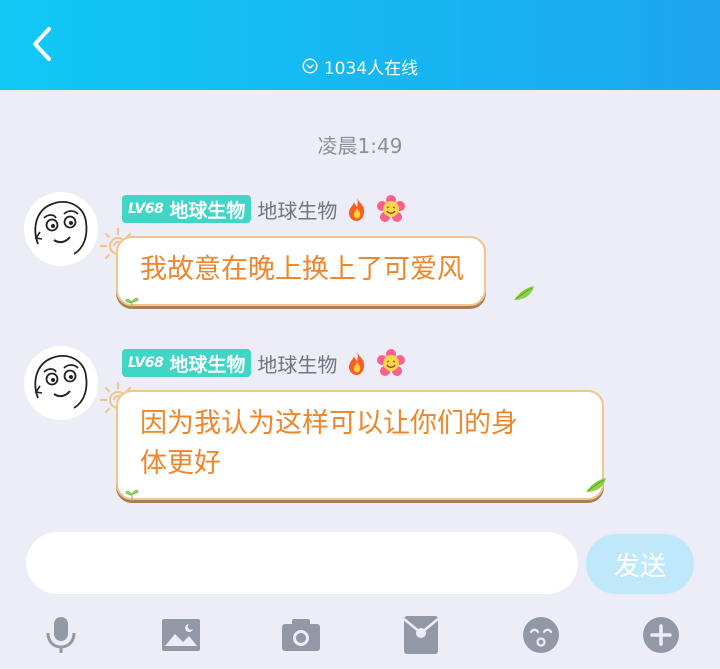 Image resolution: width=720 pixels, height=669 pixels. I want to click on composer-bar: 发送, so click(360, 565).